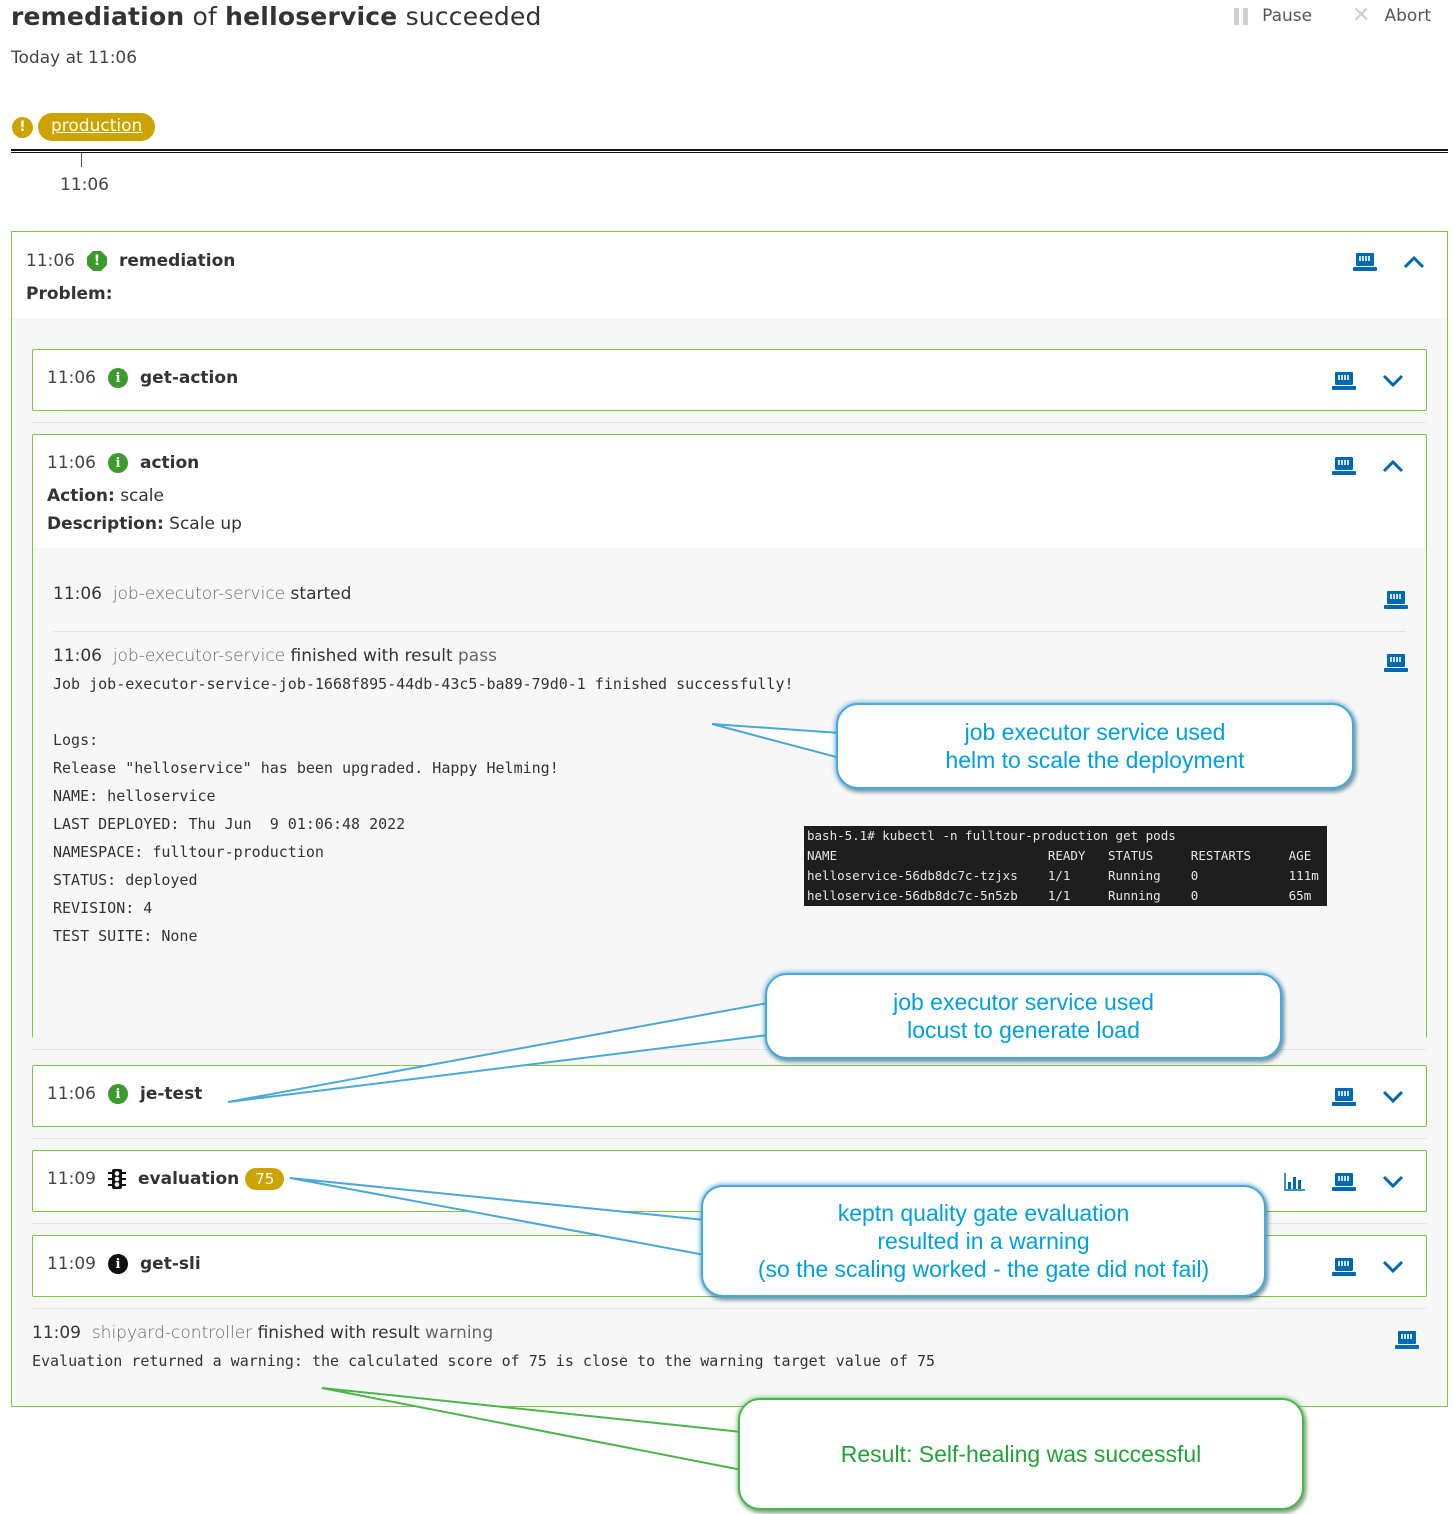 This screenshot has height=1514, width=1453. What do you see at coordinates (459, 1333) in the screenshot?
I see `event-result: warning` at bounding box center [459, 1333].